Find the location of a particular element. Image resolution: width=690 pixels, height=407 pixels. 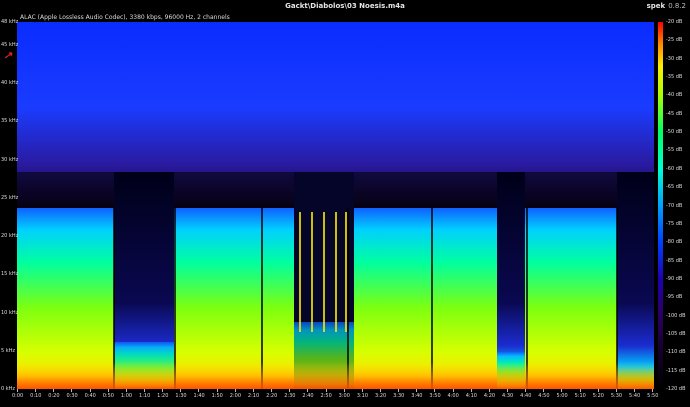

time-tick-label: 0:30 is located at coordinates (72, 396).